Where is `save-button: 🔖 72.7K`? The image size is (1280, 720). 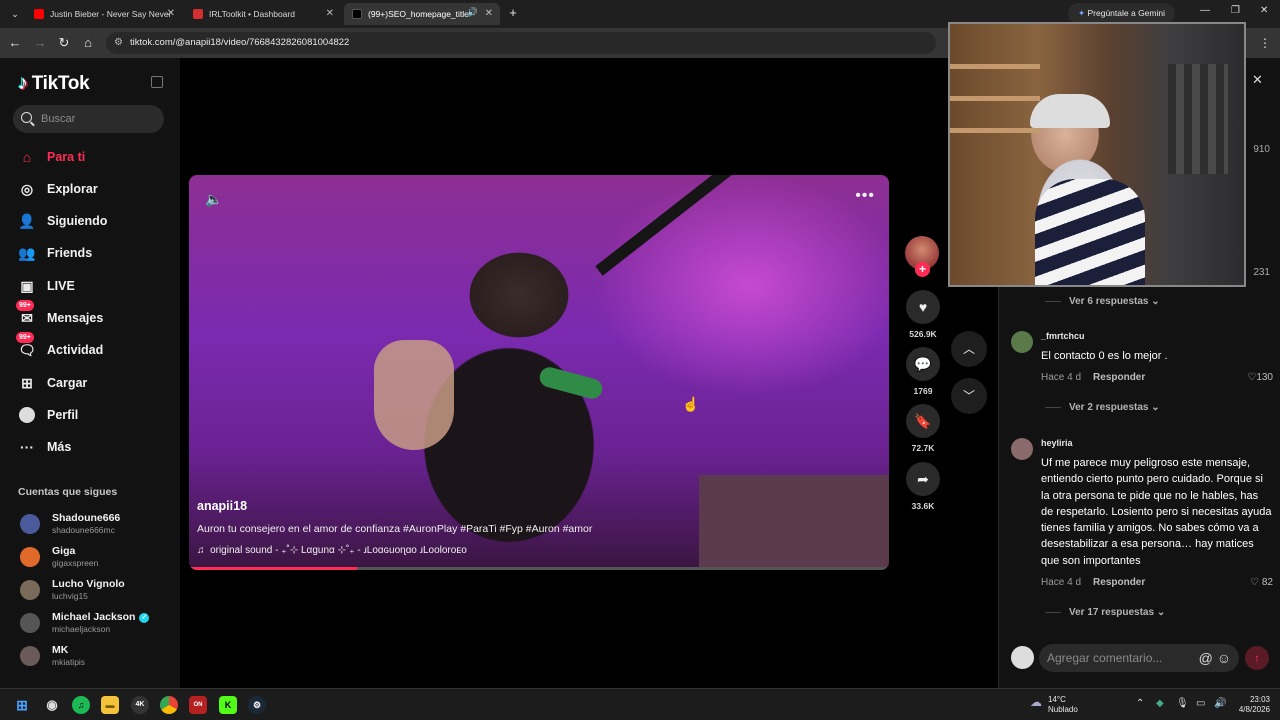 save-button: 🔖 72.7K is located at coordinates (923, 428).